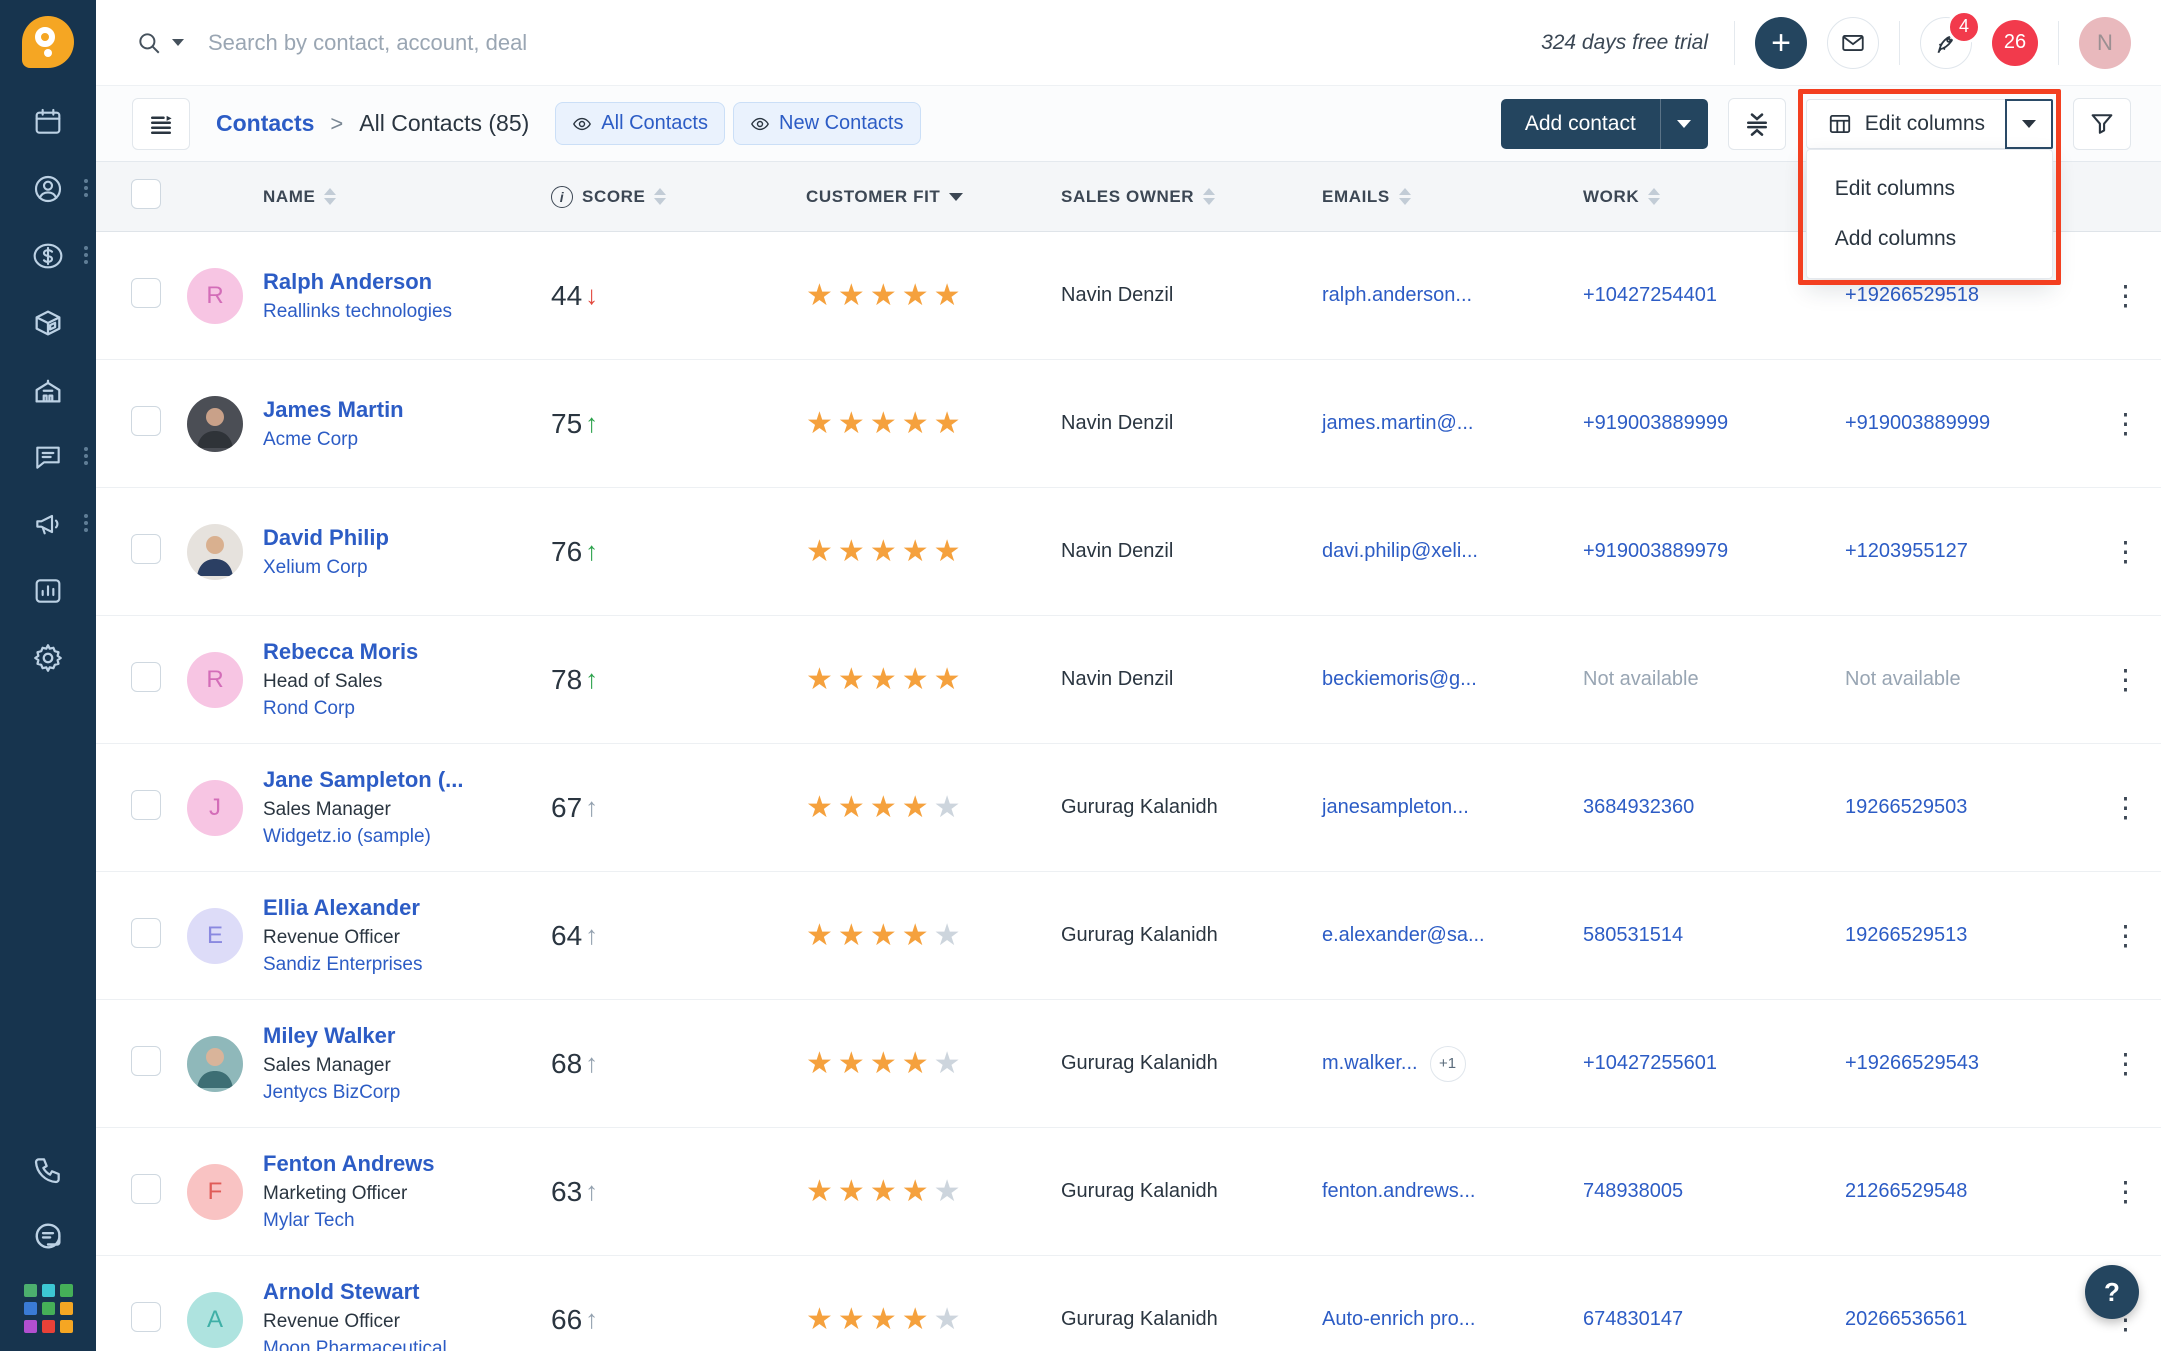 This screenshot has width=2161, height=1351. Describe the element at coordinates (59, 457) in the screenshot. I see `sidebar-item-conversations` at that location.